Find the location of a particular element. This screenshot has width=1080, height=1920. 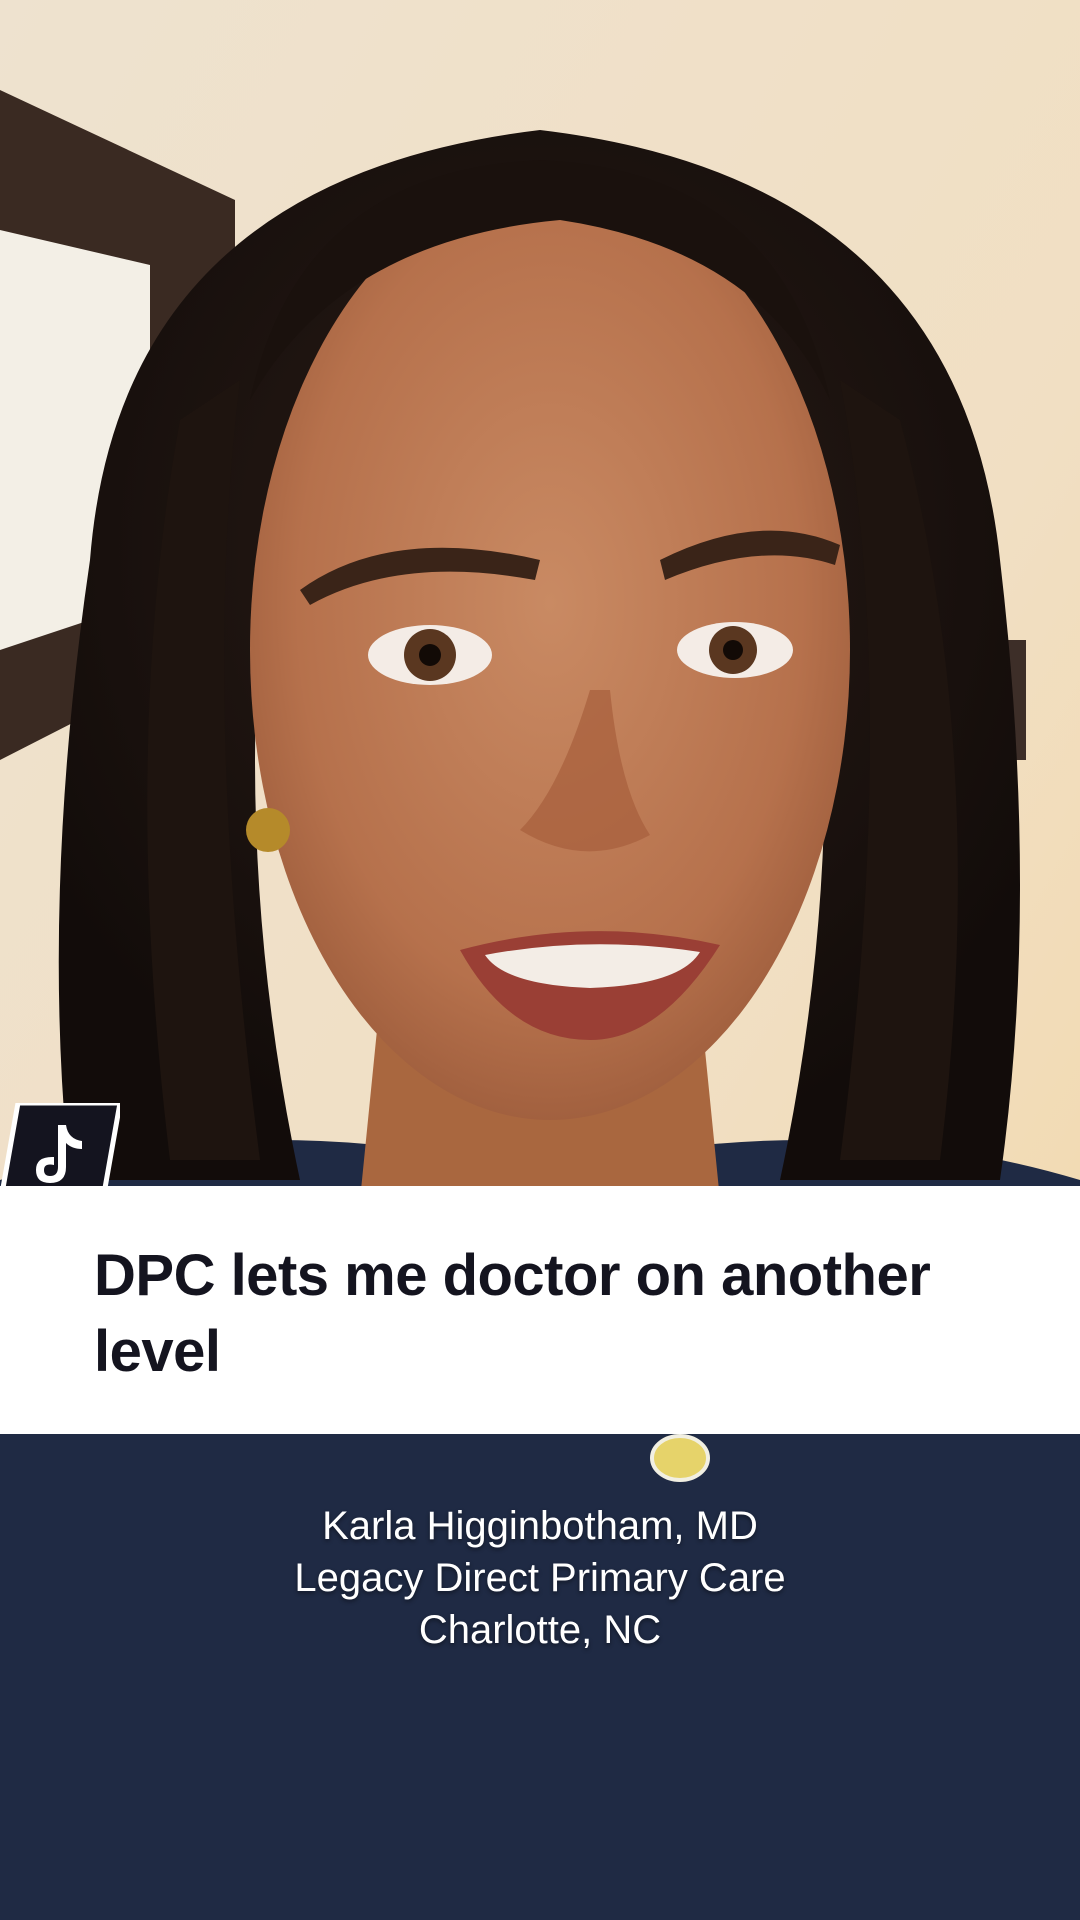

caption-name: Karla Higginbotham, MD is located at coordinates (540, 1526).